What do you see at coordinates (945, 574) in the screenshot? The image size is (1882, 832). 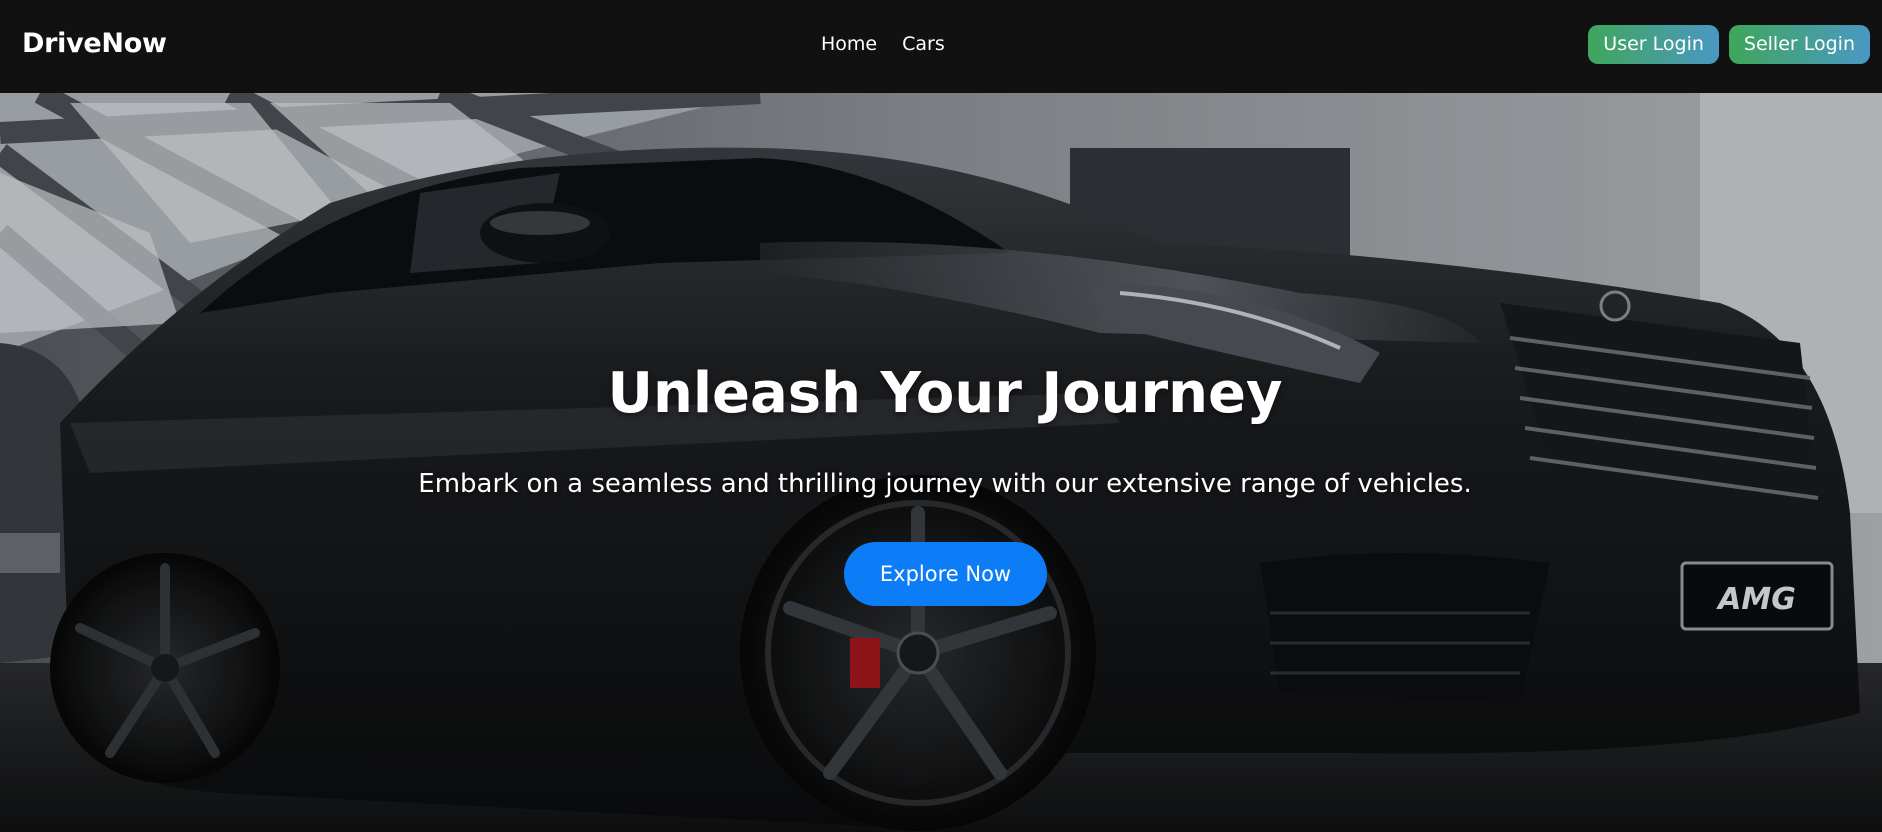 I see `explore-now-button: Explore Now` at bounding box center [945, 574].